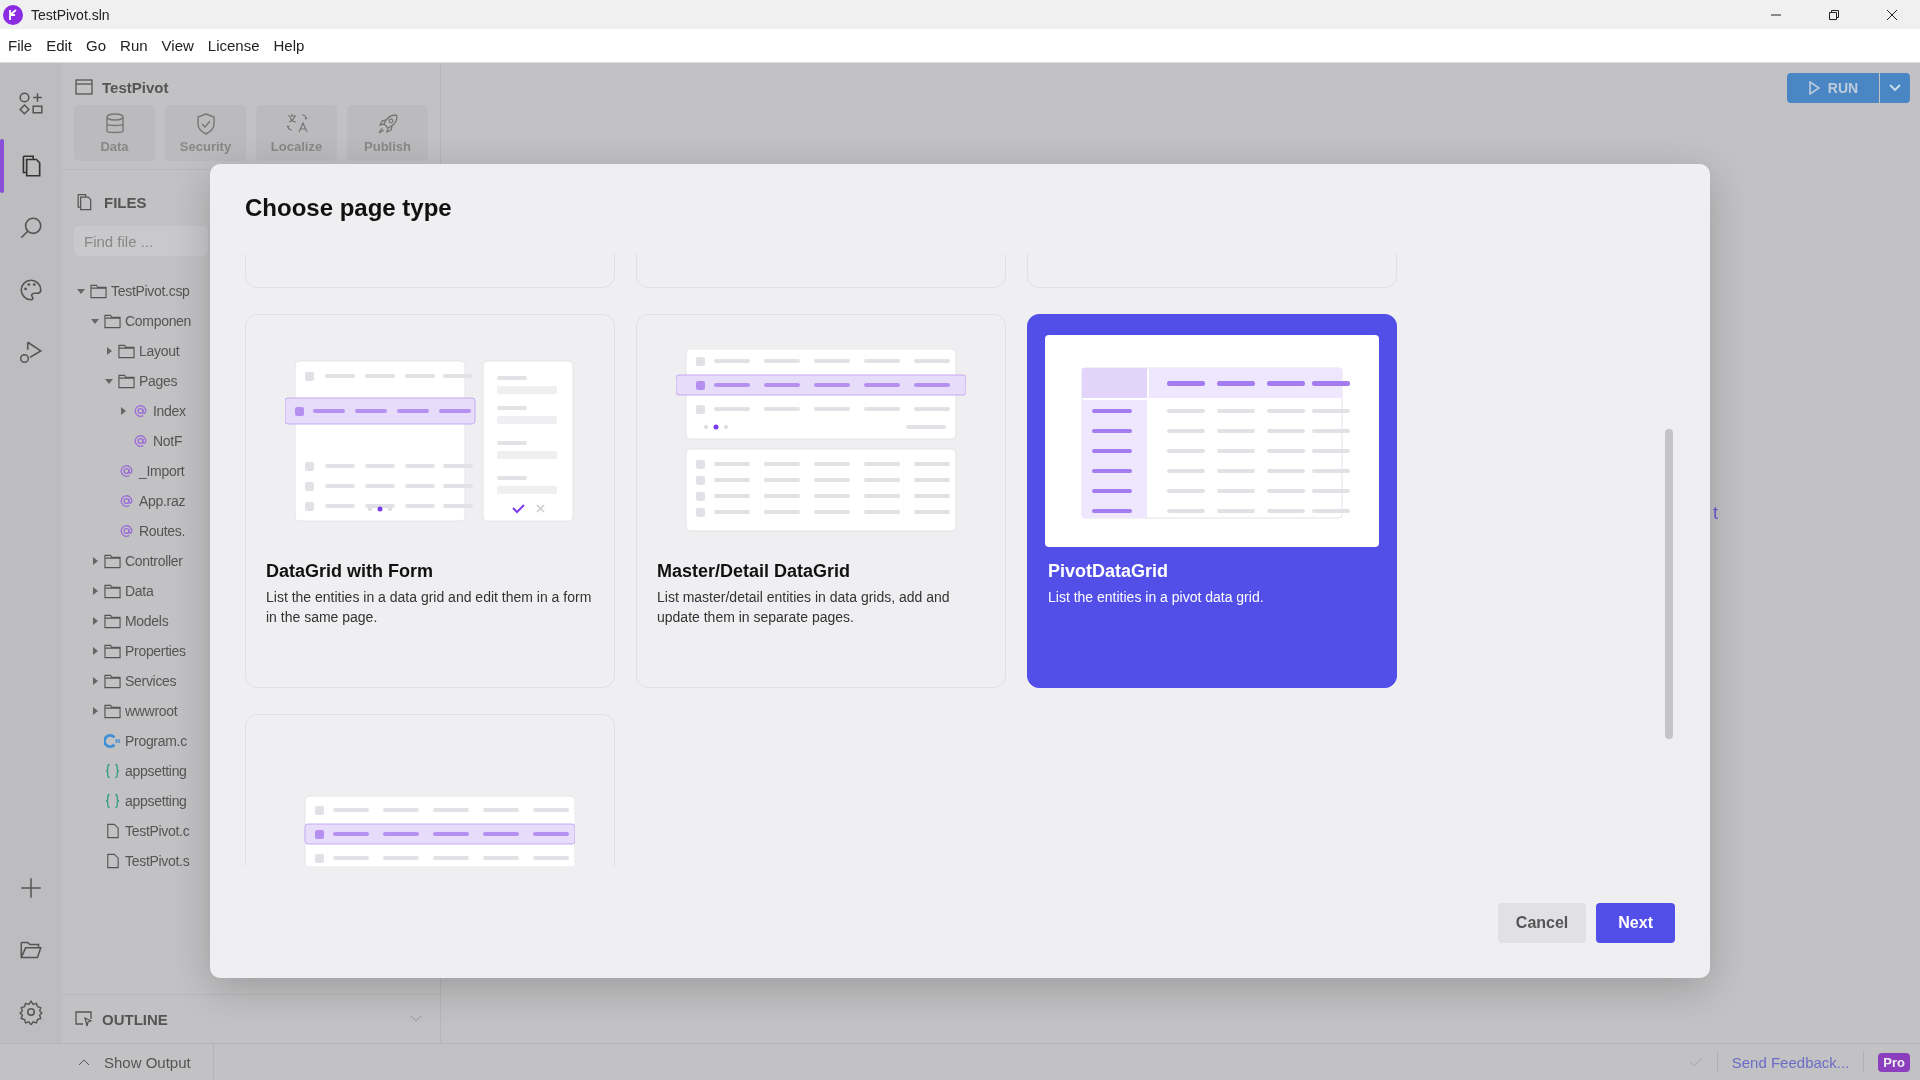 This screenshot has height=1080, width=1920. I want to click on tree-item: _Import, so click(123, 471).